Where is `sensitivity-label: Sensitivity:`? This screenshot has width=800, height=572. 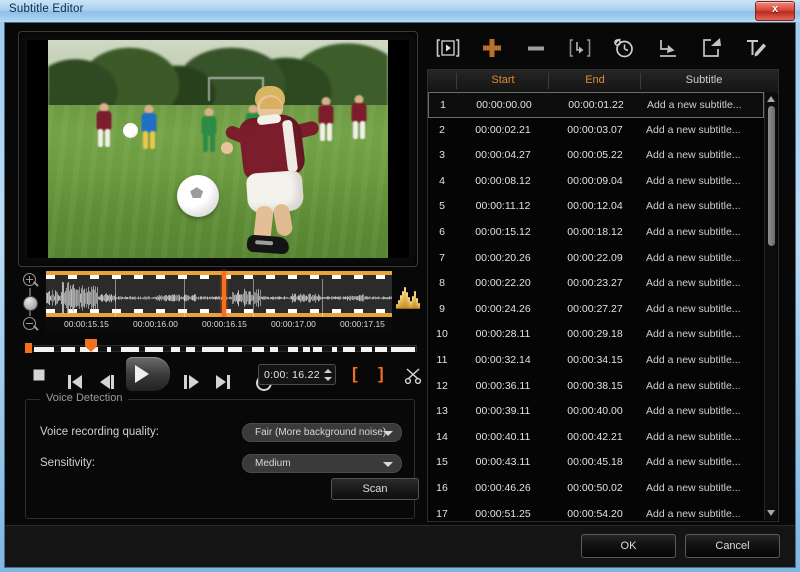 sensitivity-label: Sensitivity: is located at coordinates (67, 463).